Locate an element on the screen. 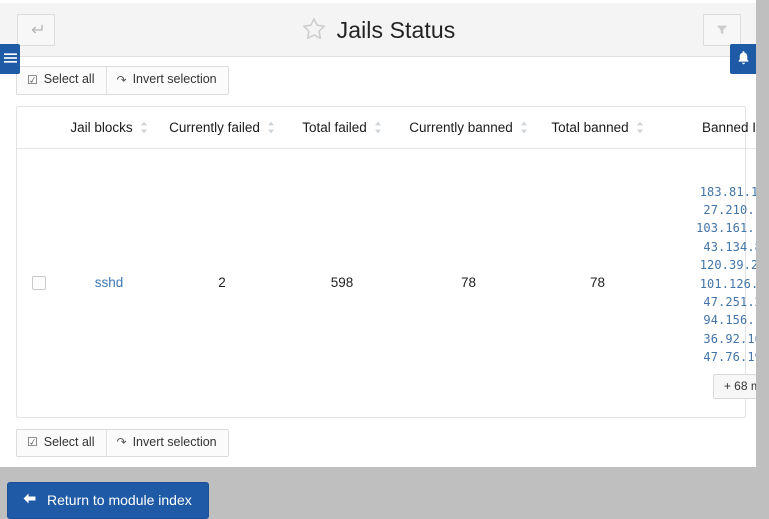  banned-ip-item: 183.81.169.238 is located at coordinates (712, 192).